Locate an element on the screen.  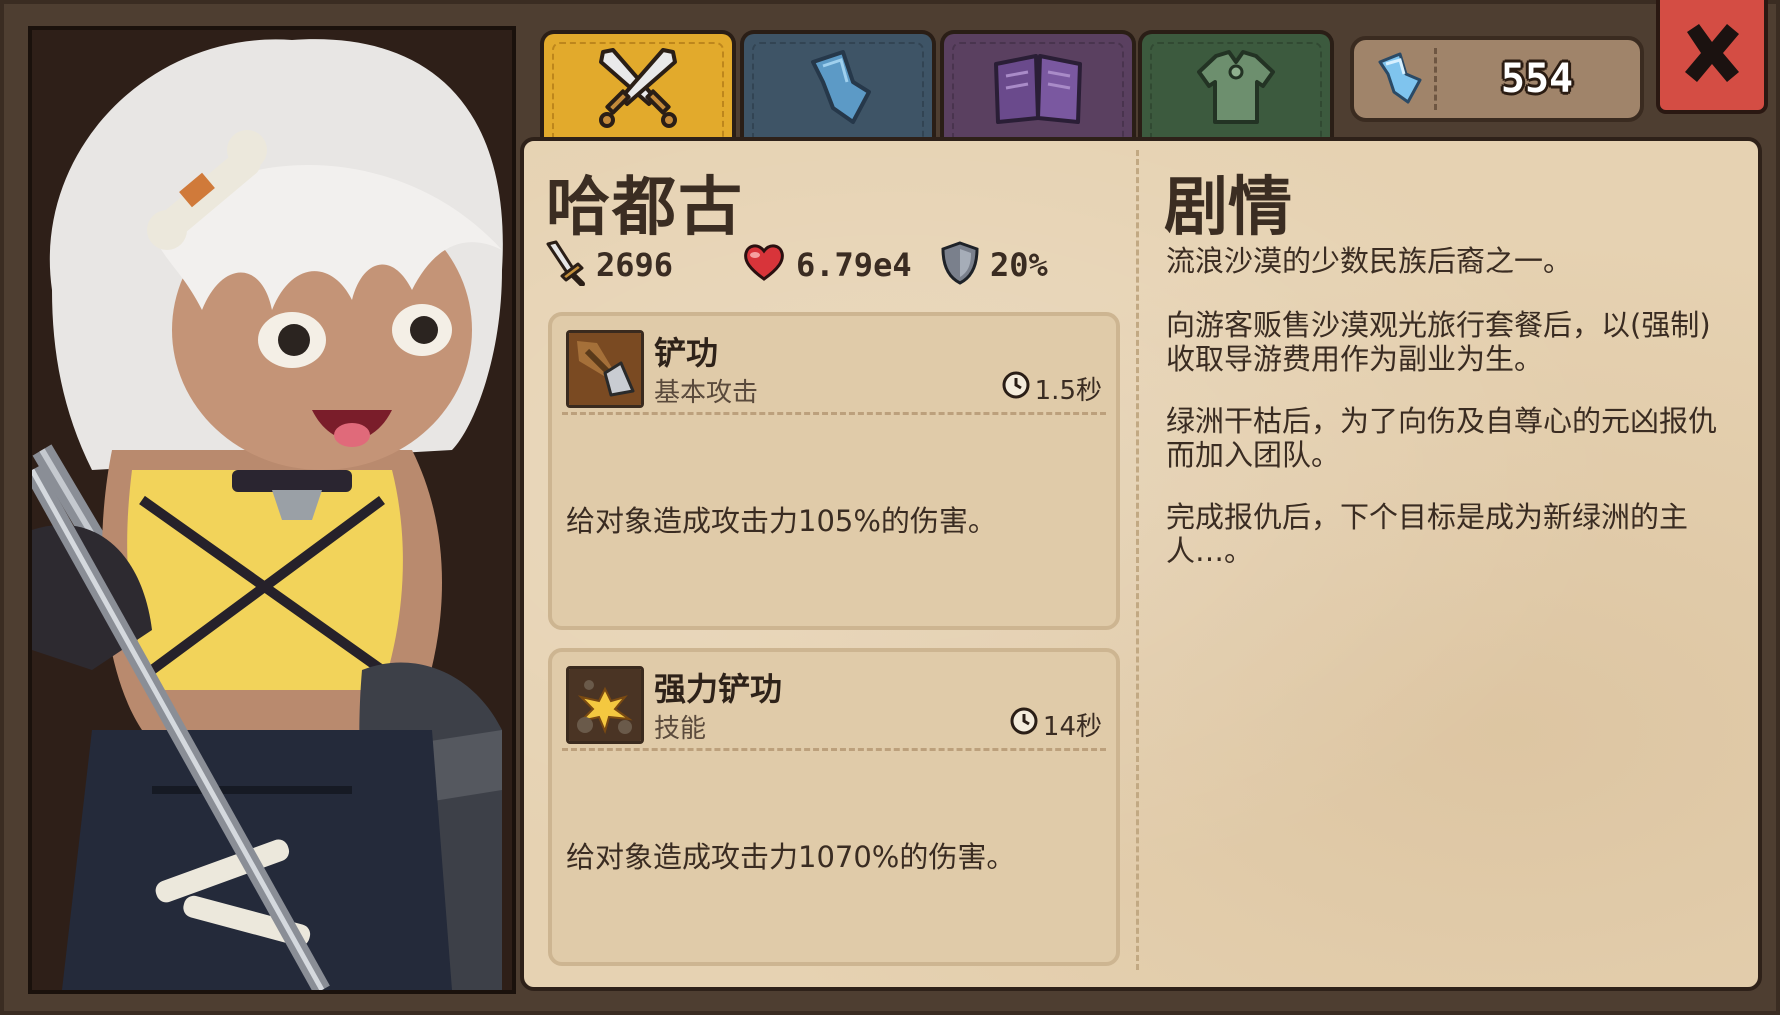
skill-description: 给对象造成攻击力1070%的伤害。 is located at coordinates (791, 857).